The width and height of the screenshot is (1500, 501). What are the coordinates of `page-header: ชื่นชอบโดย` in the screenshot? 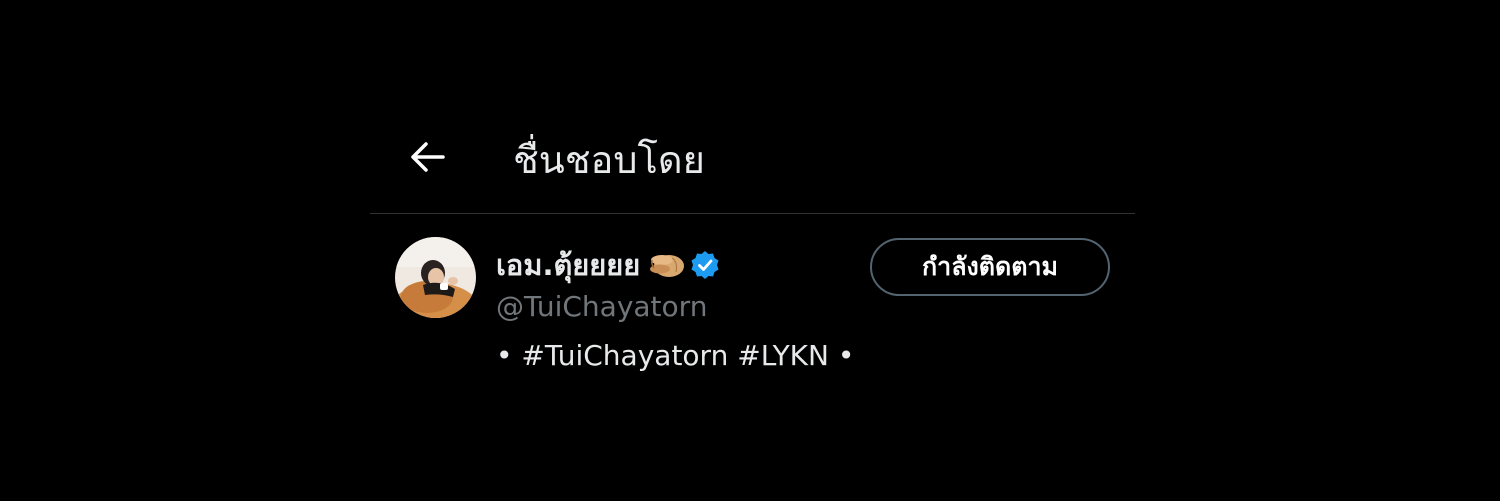 It's located at (752, 162).